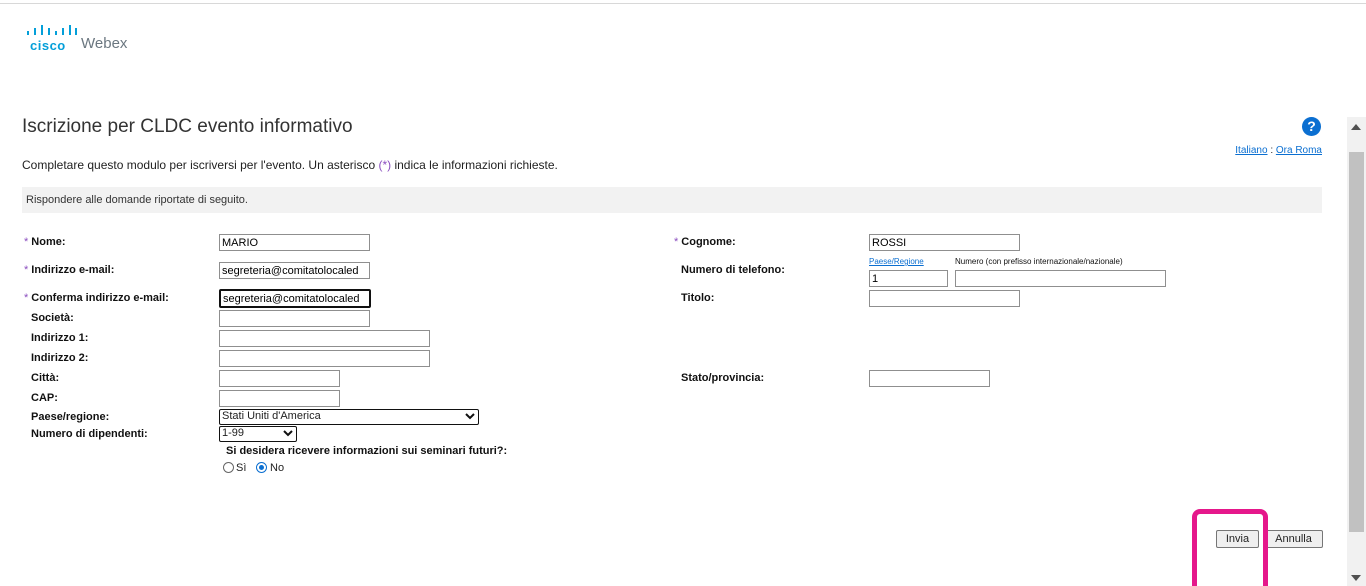 This screenshot has height=586, width=1366. What do you see at coordinates (89, 434) in the screenshot?
I see `dipendenti-label: Numero di dipendenti:` at bounding box center [89, 434].